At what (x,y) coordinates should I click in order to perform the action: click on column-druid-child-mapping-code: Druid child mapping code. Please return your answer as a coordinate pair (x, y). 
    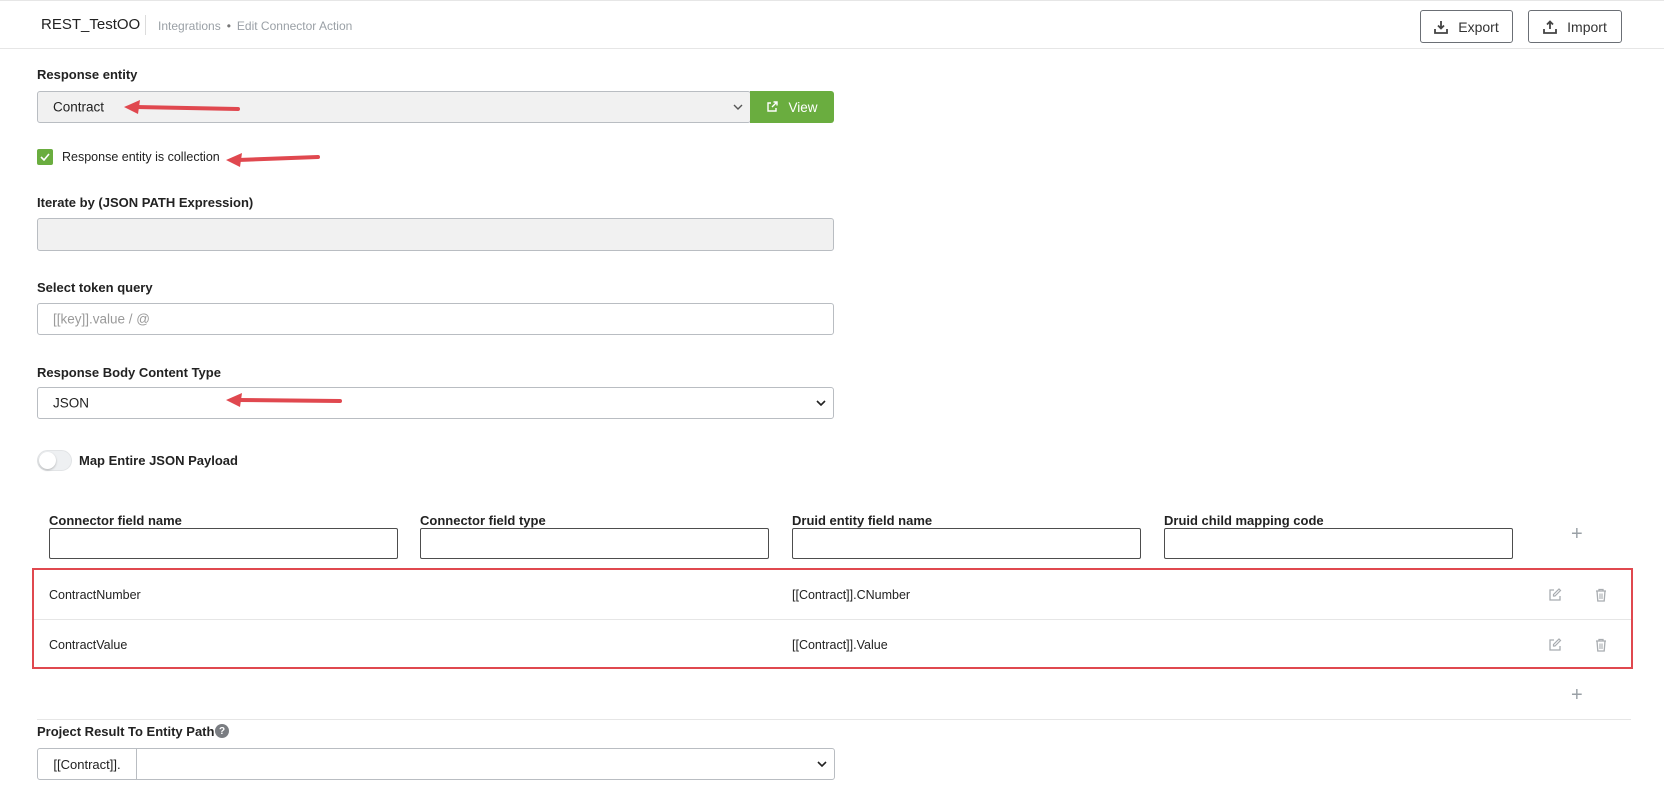
    Looking at the image, I should click on (1244, 520).